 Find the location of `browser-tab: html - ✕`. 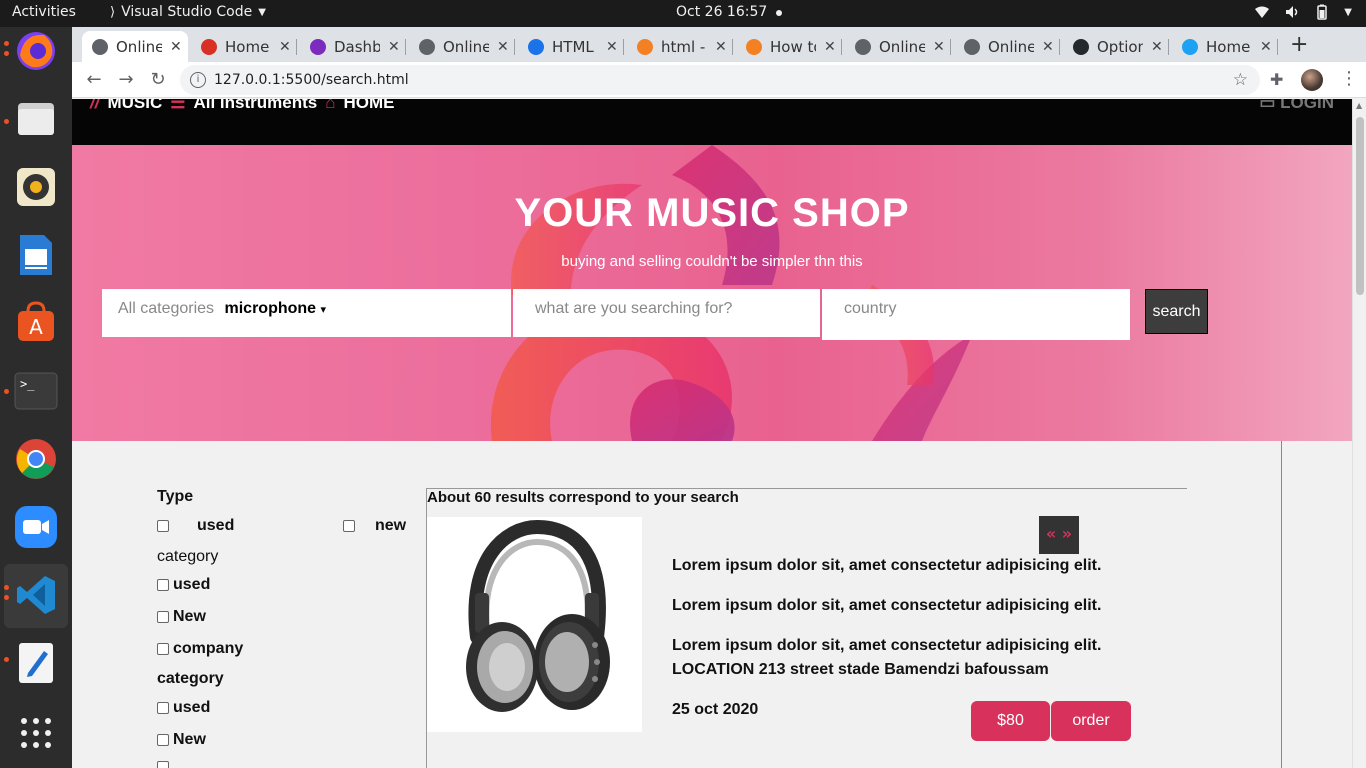

browser-tab: html - ✕ is located at coordinates (680, 46).